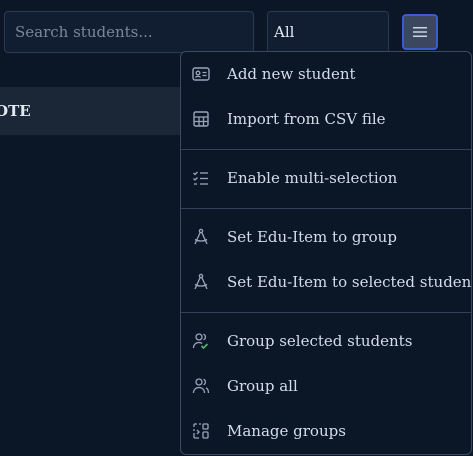 The height and width of the screenshot is (456, 473). What do you see at coordinates (15, 111) in the screenshot?
I see `table-header-label: OTE` at bounding box center [15, 111].